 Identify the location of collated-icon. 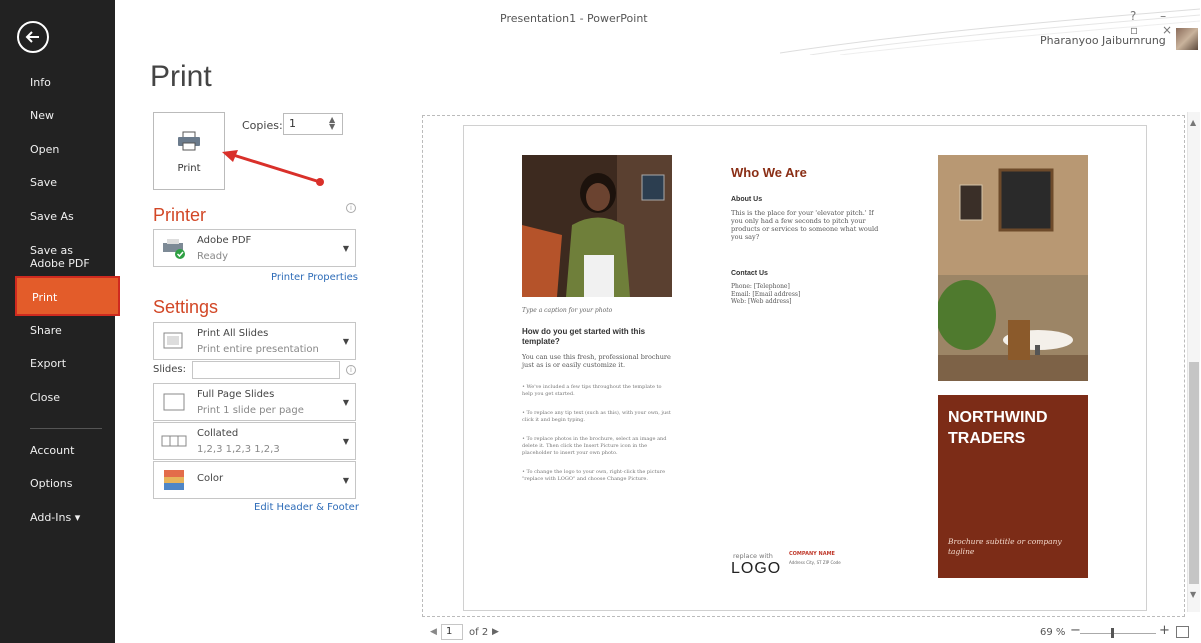
(174, 441).